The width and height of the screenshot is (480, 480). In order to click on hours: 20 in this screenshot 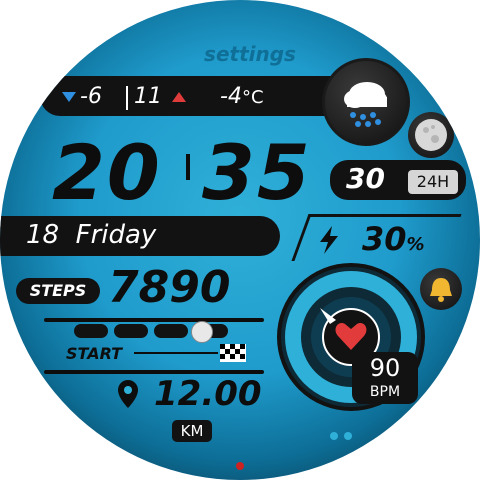, I will do `click(107, 172)`.